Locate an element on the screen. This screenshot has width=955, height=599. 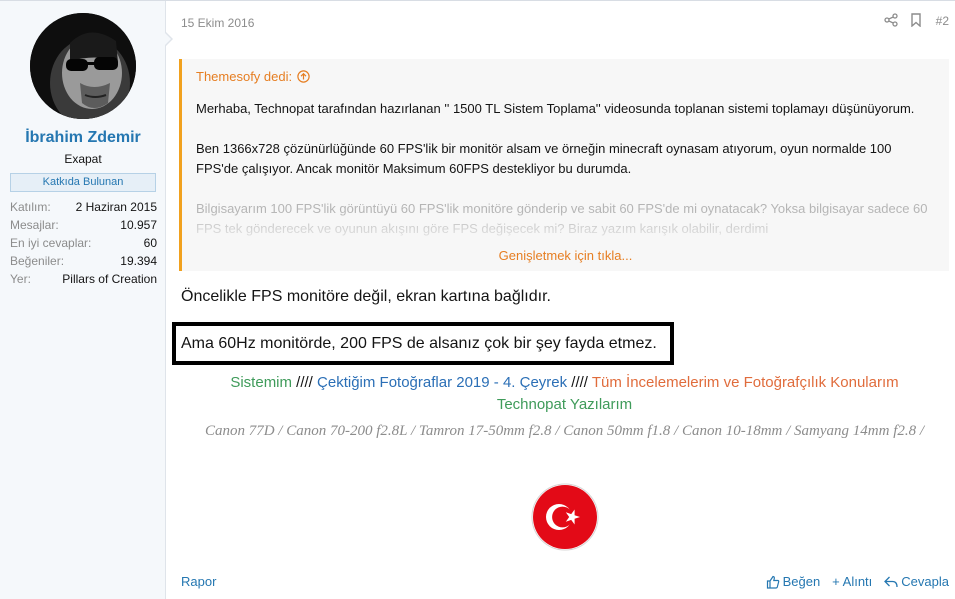
stat-key: Katılım: is located at coordinates (30, 207).